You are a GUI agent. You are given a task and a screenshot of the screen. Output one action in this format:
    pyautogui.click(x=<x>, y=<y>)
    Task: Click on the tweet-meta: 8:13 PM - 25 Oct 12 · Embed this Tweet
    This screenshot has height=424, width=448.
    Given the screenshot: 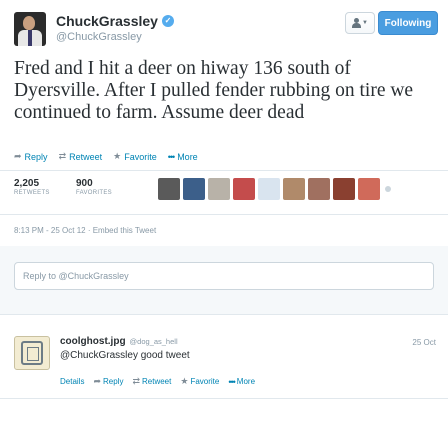 What is the action you would take?
    pyautogui.click(x=85, y=230)
    